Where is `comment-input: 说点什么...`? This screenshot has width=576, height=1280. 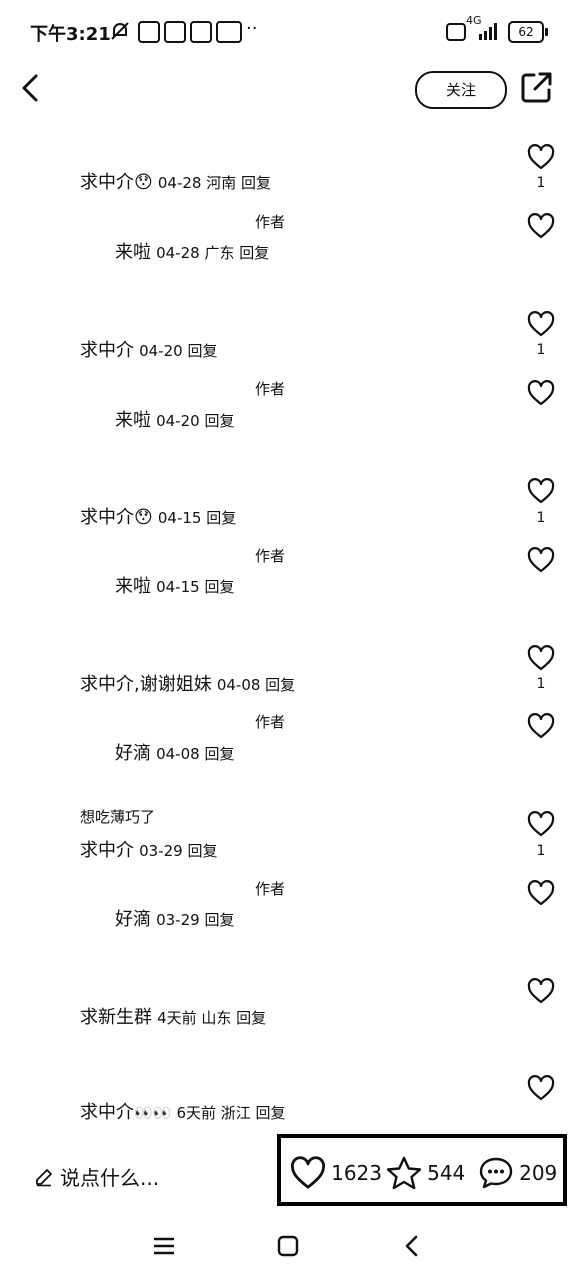 comment-input: 说点什么... is located at coordinates (96, 1176).